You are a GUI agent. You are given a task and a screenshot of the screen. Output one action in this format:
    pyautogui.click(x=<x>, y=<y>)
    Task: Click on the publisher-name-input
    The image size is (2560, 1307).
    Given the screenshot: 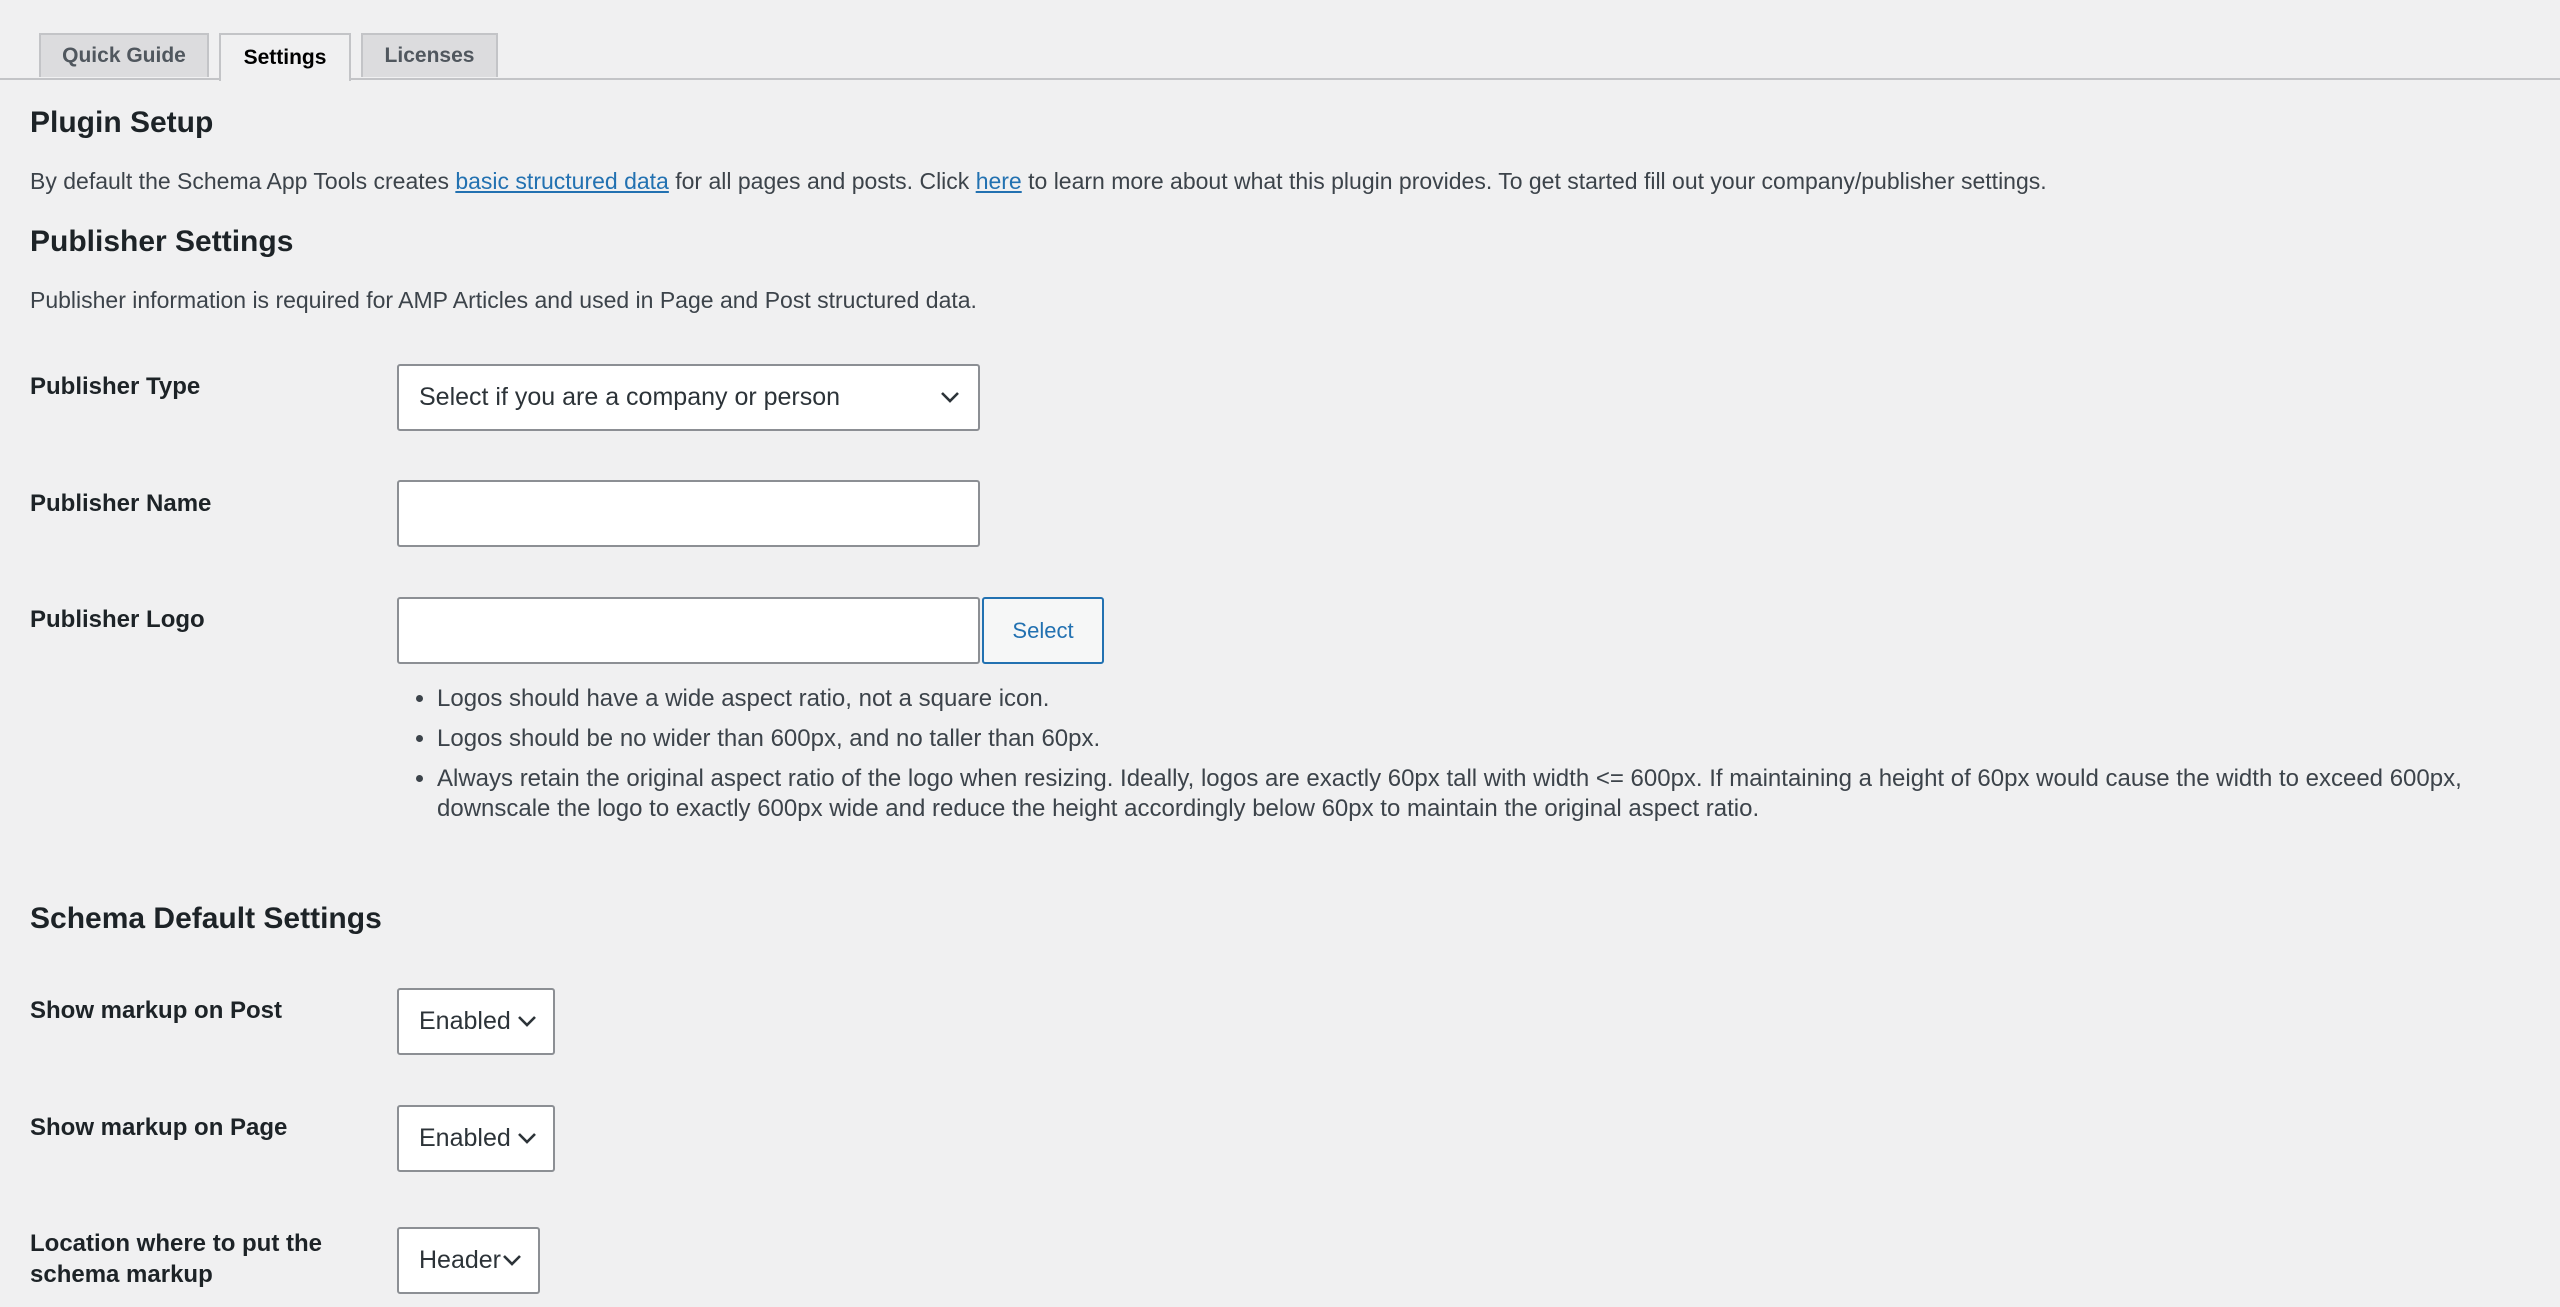 What is the action you would take?
    pyautogui.click(x=688, y=513)
    